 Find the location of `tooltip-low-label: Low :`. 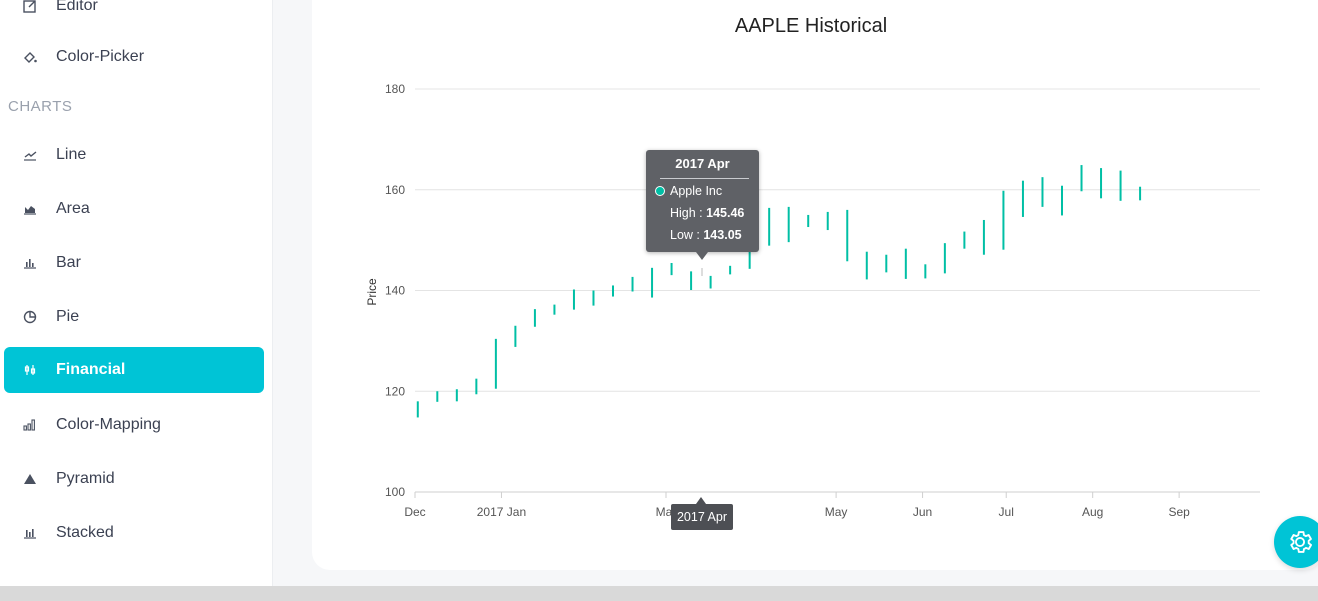

tooltip-low-label: Low : is located at coordinates (687, 235).